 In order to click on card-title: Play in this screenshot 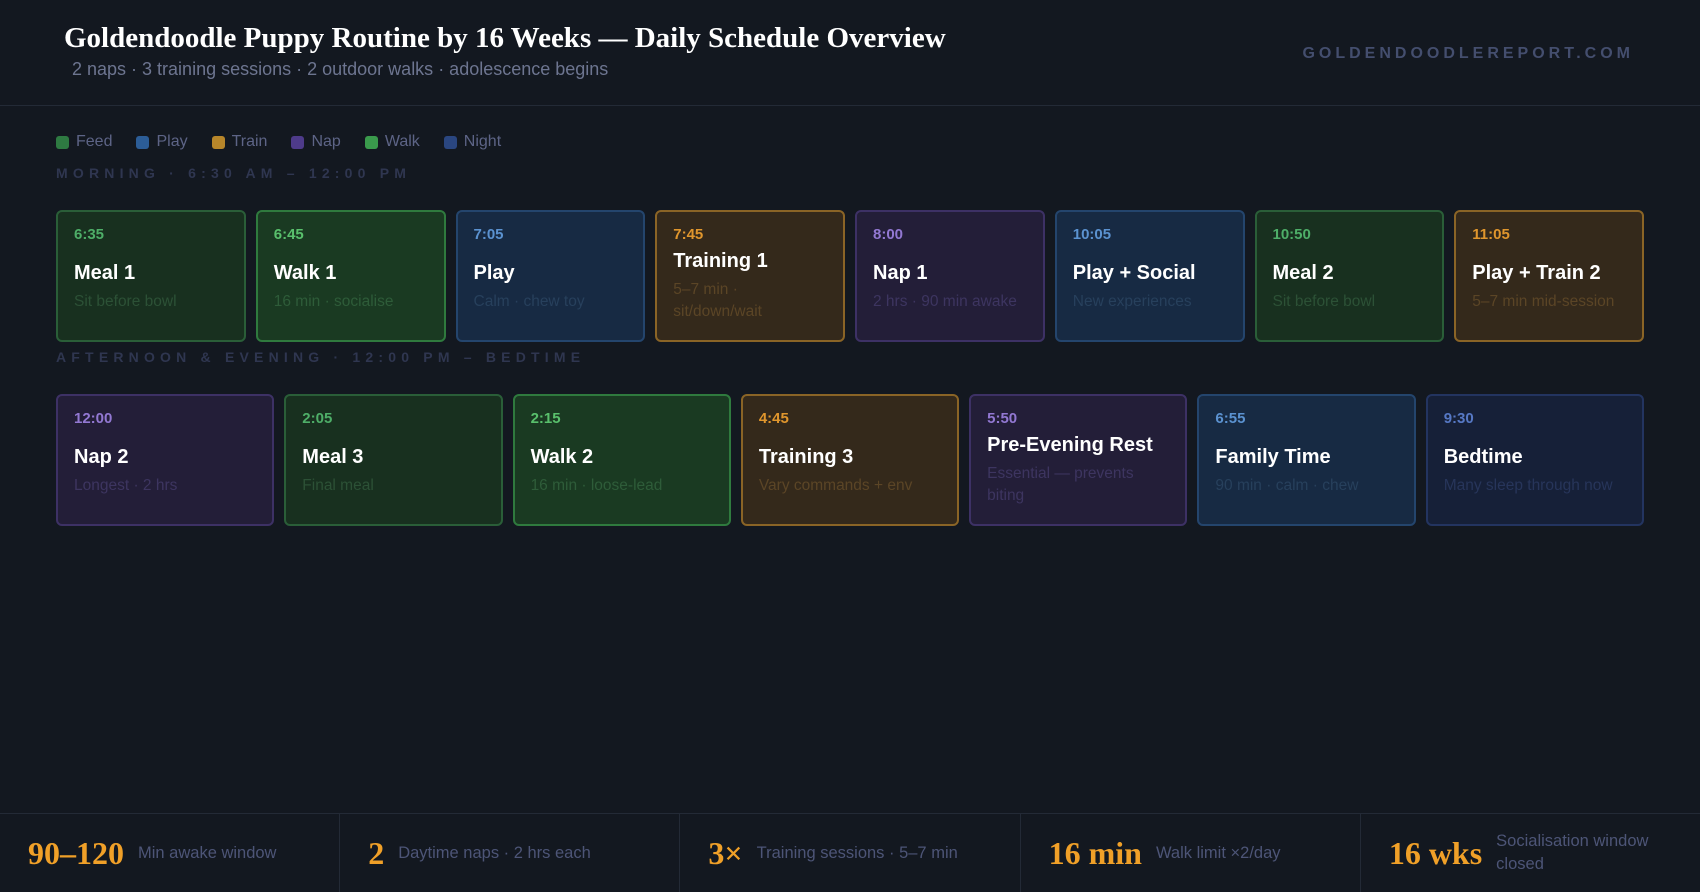, I will do `click(494, 272)`.